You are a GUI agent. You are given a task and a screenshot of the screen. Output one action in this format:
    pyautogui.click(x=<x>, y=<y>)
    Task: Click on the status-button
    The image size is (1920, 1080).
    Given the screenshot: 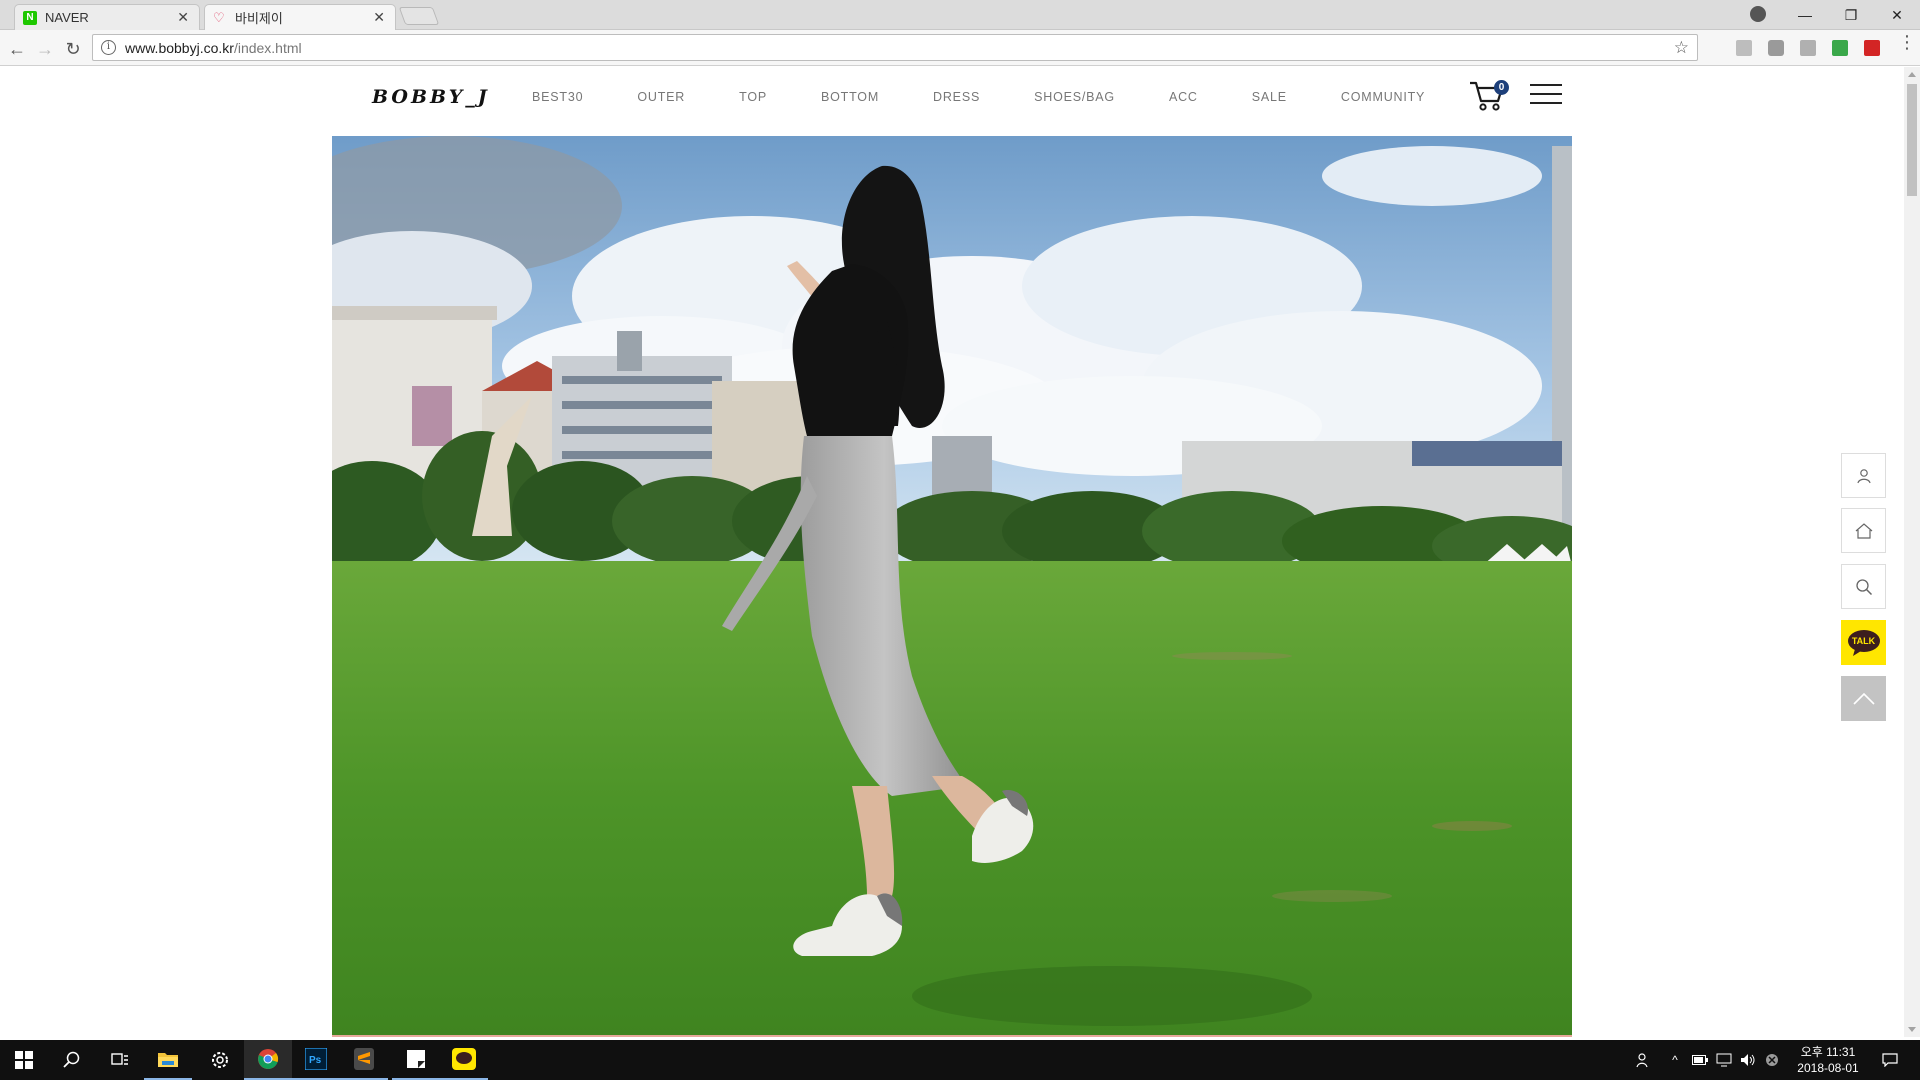 What is the action you would take?
    pyautogui.click(x=1772, y=1060)
    